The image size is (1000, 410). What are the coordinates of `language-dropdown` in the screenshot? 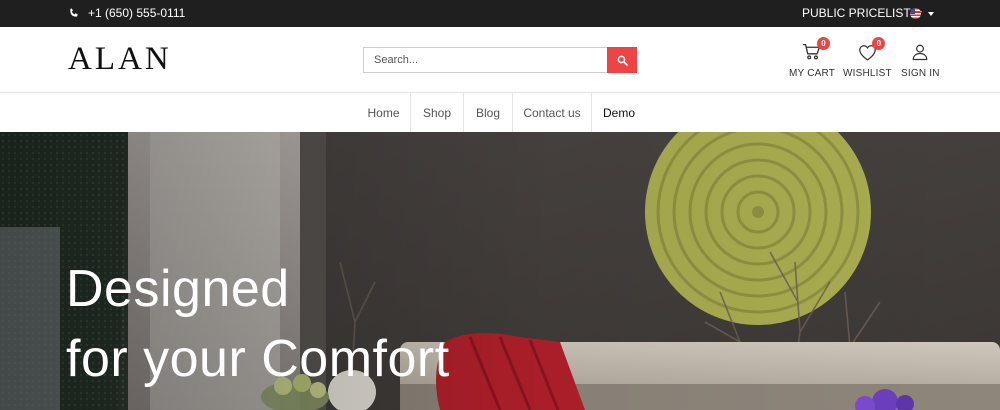 It's located at (922, 13).